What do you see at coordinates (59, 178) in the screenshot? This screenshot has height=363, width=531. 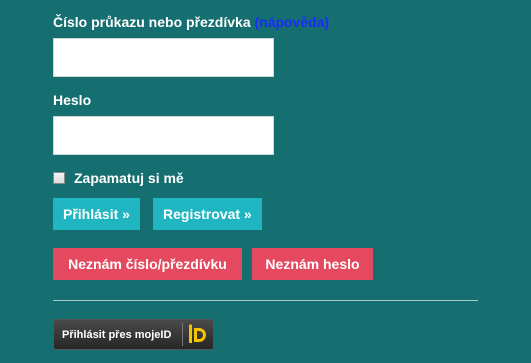 I see `remember-me-checkbox` at bounding box center [59, 178].